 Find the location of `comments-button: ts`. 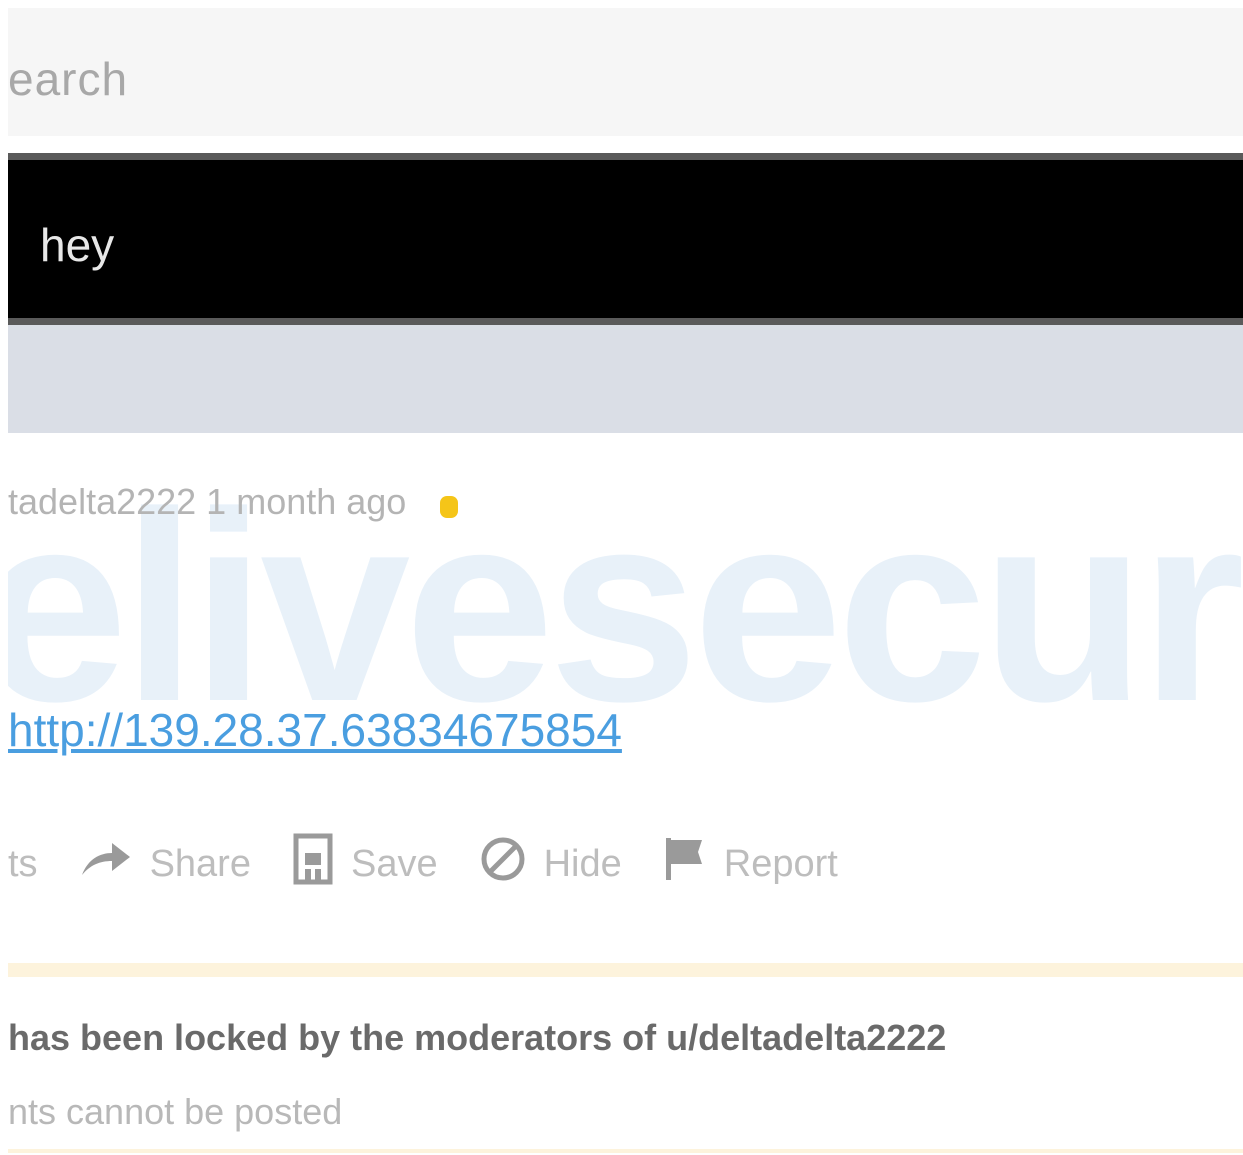

comments-button: ts is located at coordinates (23, 864).